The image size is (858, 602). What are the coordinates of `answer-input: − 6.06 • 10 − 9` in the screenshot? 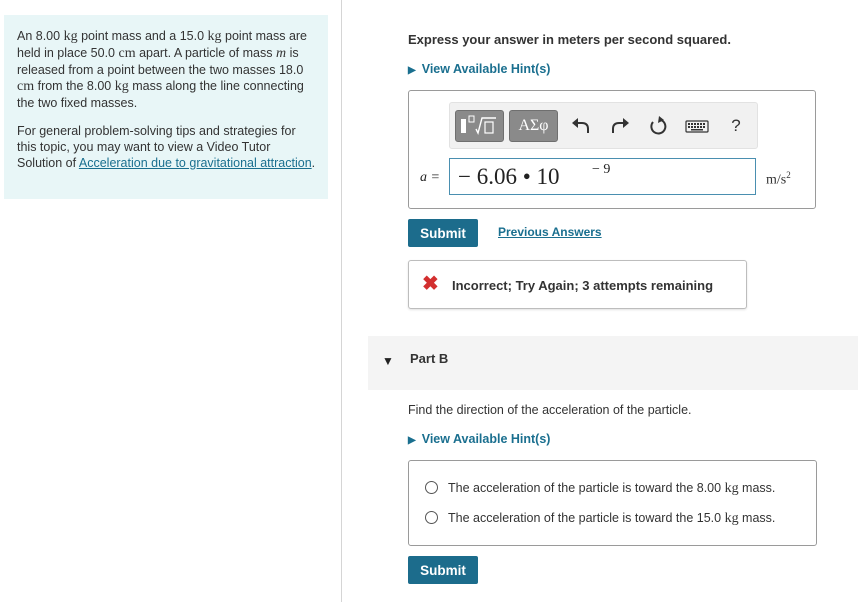 It's located at (602, 176).